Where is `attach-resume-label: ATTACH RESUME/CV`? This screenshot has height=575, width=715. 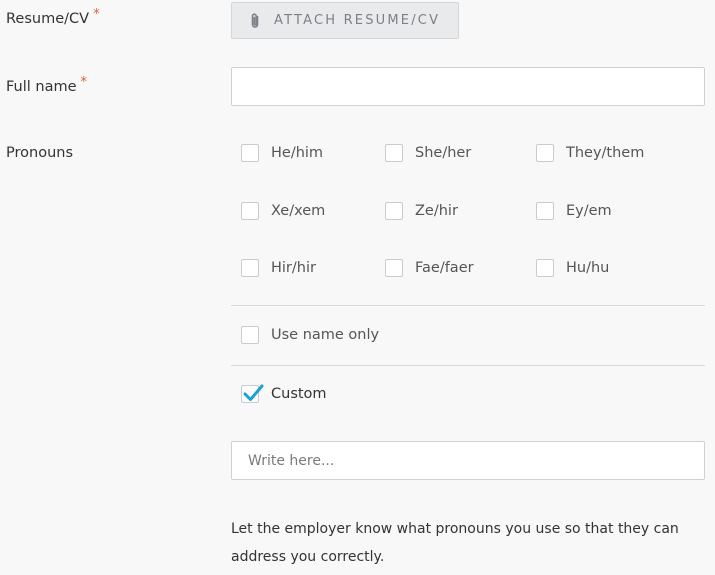 attach-resume-label: ATTACH RESUME/CV is located at coordinates (357, 20).